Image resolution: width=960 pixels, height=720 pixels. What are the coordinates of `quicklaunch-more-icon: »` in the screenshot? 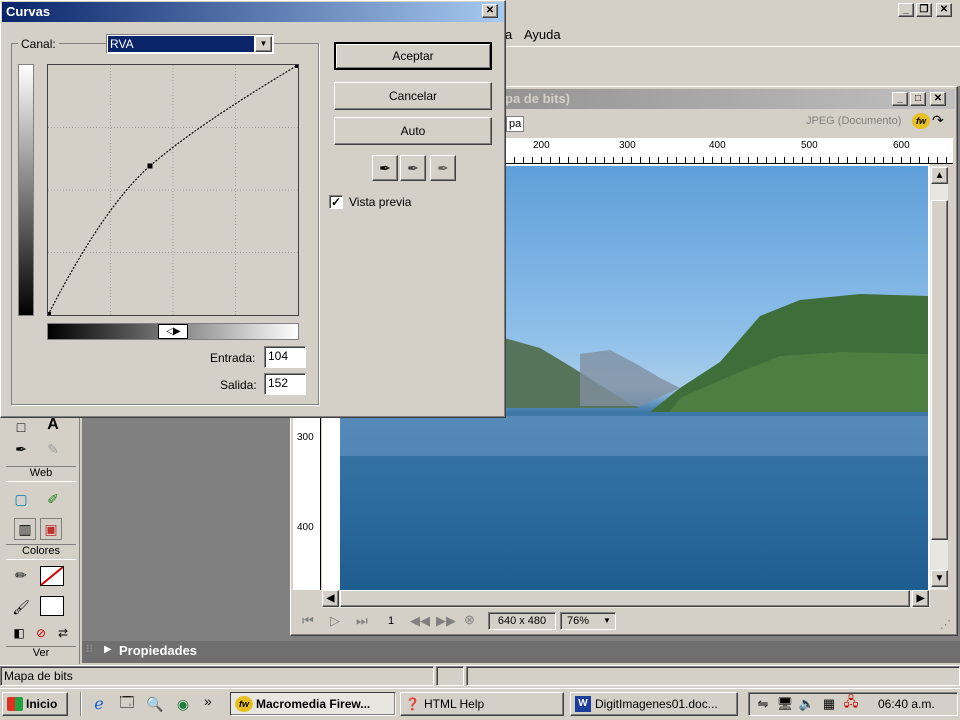 It's located at (208, 701).